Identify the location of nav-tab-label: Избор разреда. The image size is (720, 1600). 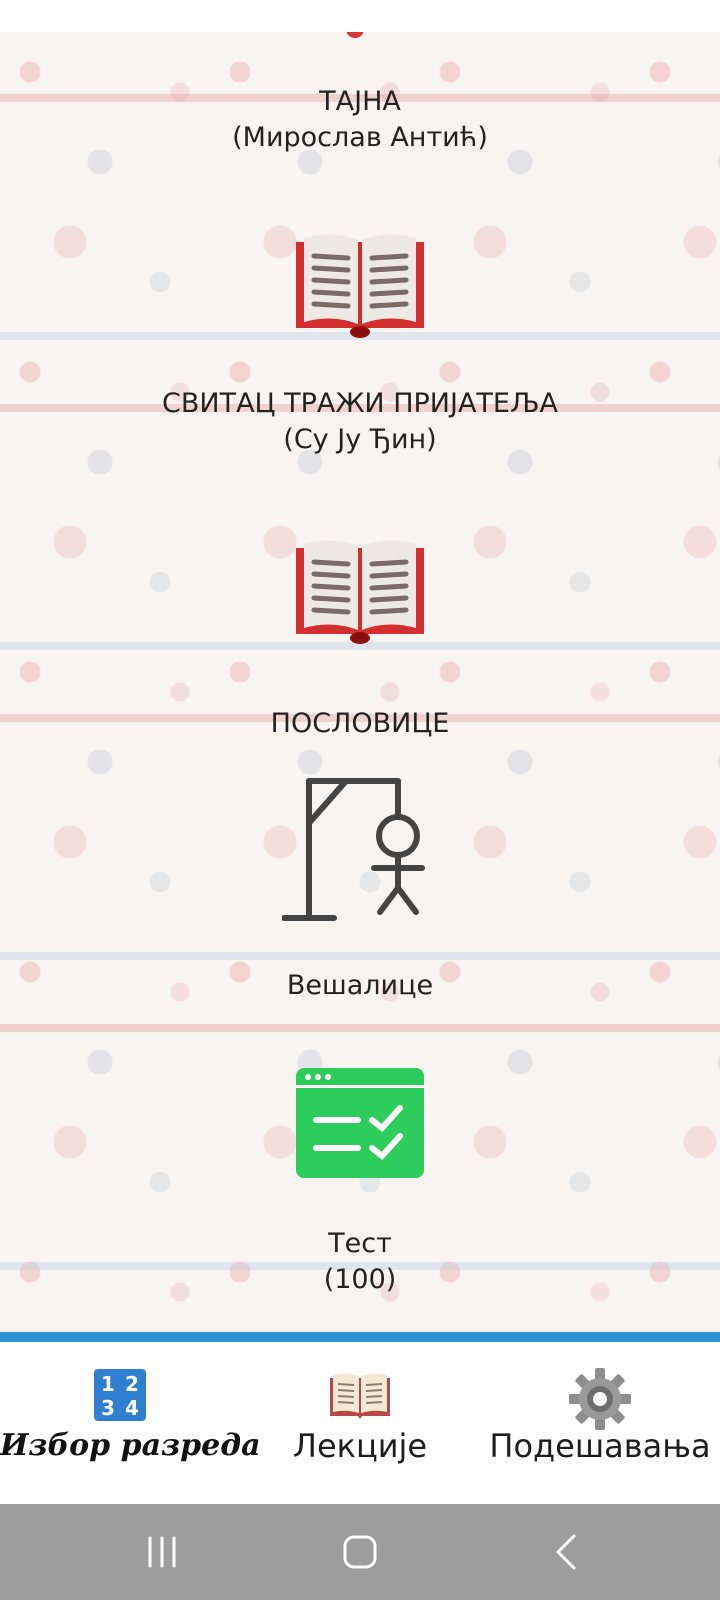
(130, 1445).